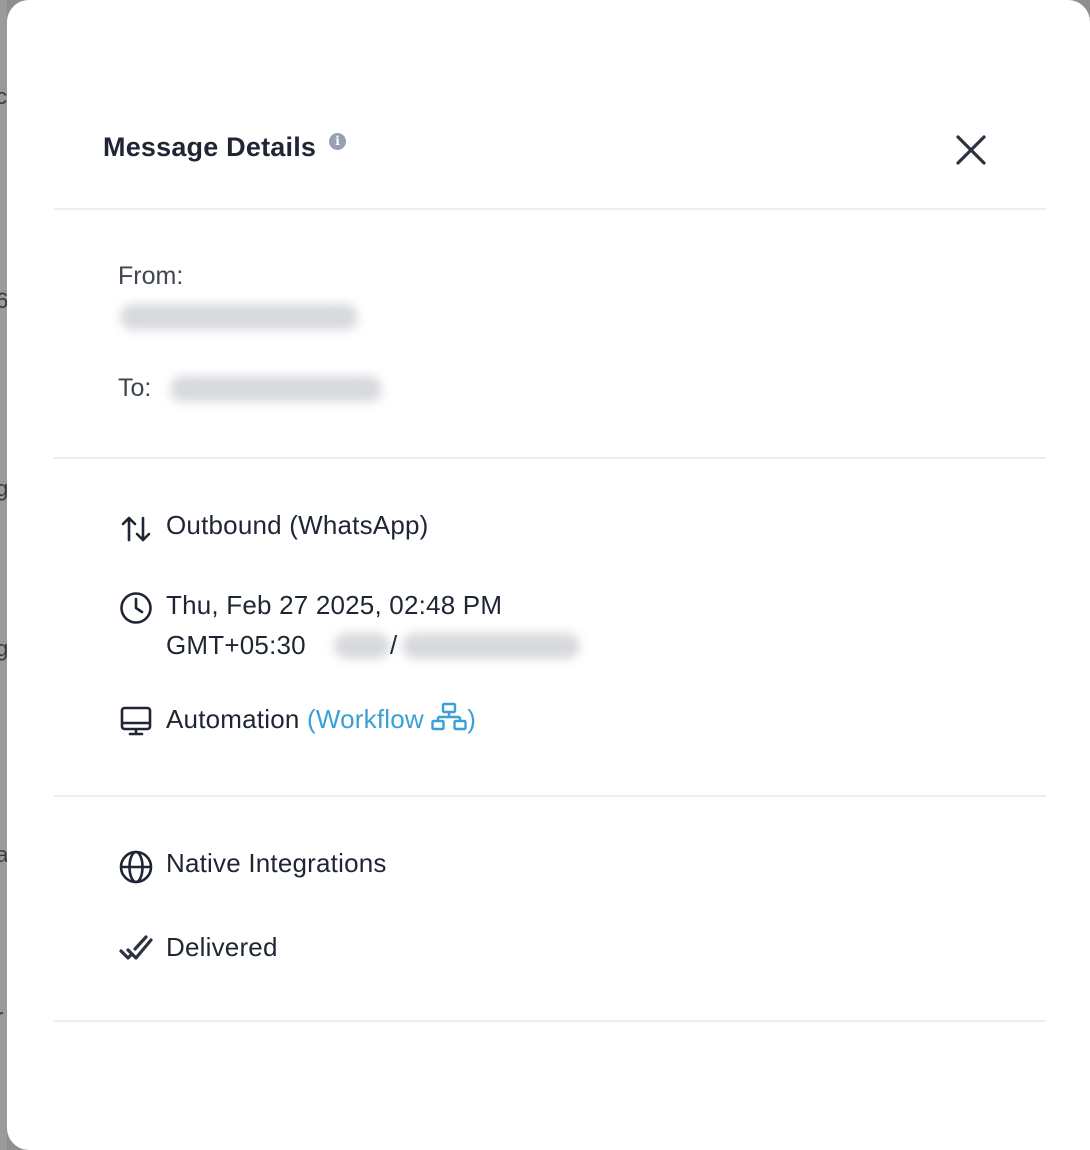 The image size is (1090, 1150). I want to click on datetime-line2: GMT+05:30, so click(236, 645).